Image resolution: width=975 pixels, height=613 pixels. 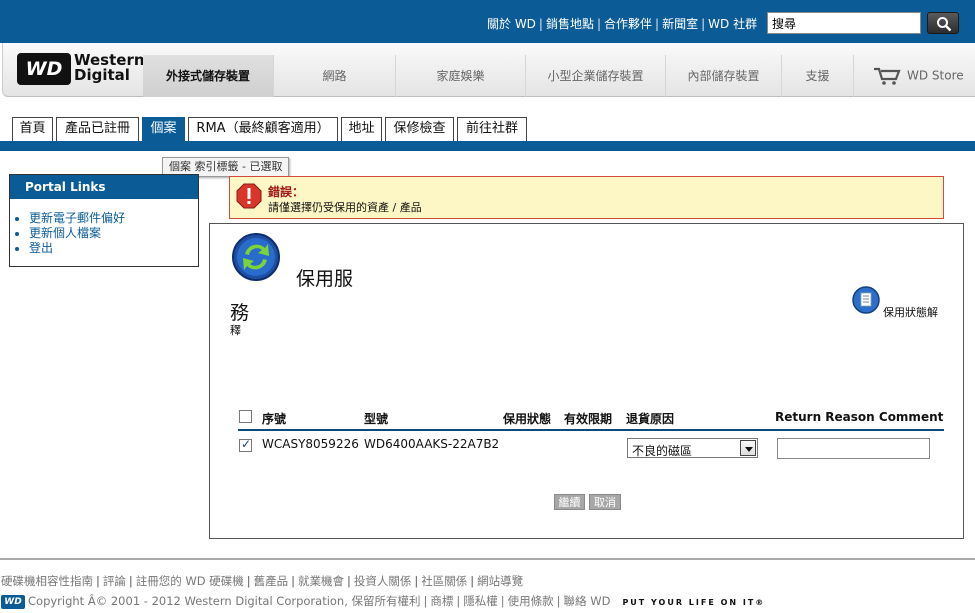 I want to click on nav-network: 網路, so click(x=334, y=76).